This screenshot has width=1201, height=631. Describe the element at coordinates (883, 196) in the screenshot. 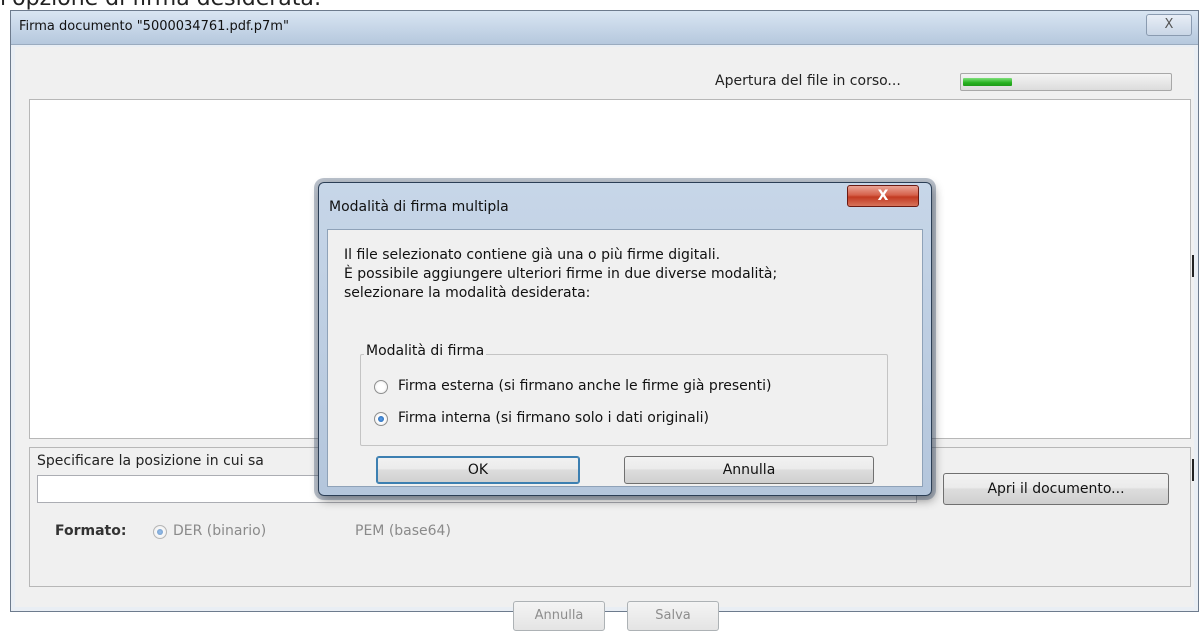

I see `dialog-close-button: X` at that location.